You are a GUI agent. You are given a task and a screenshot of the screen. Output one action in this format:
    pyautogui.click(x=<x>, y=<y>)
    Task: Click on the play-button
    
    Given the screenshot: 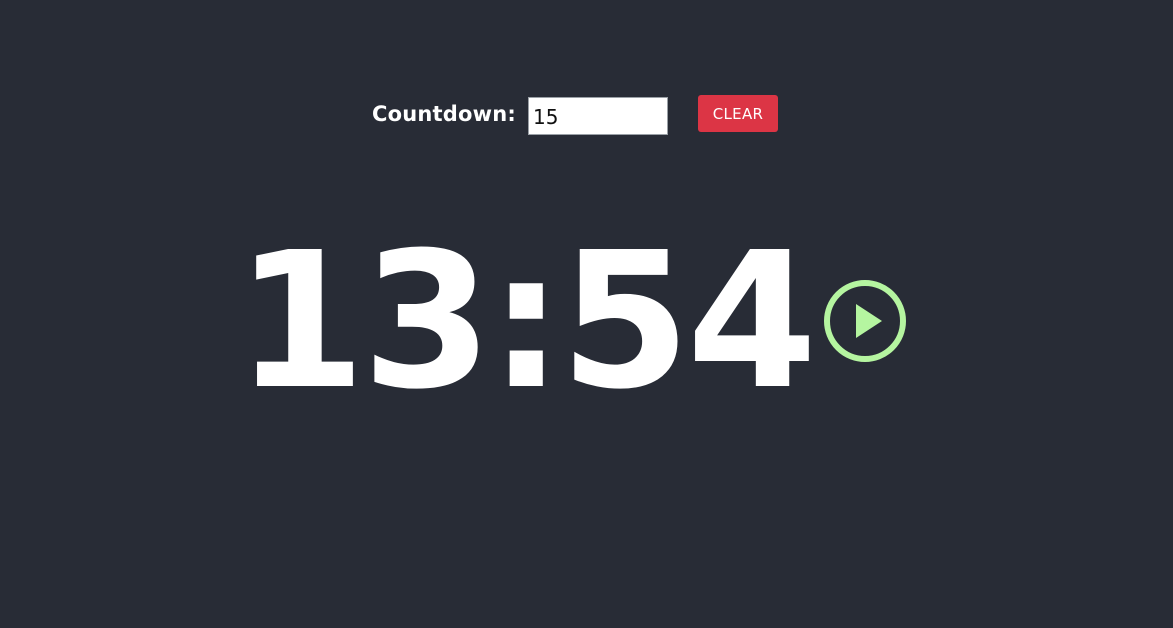 What is the action you would take?
    pyautogui.click(x=865, y=321)
    